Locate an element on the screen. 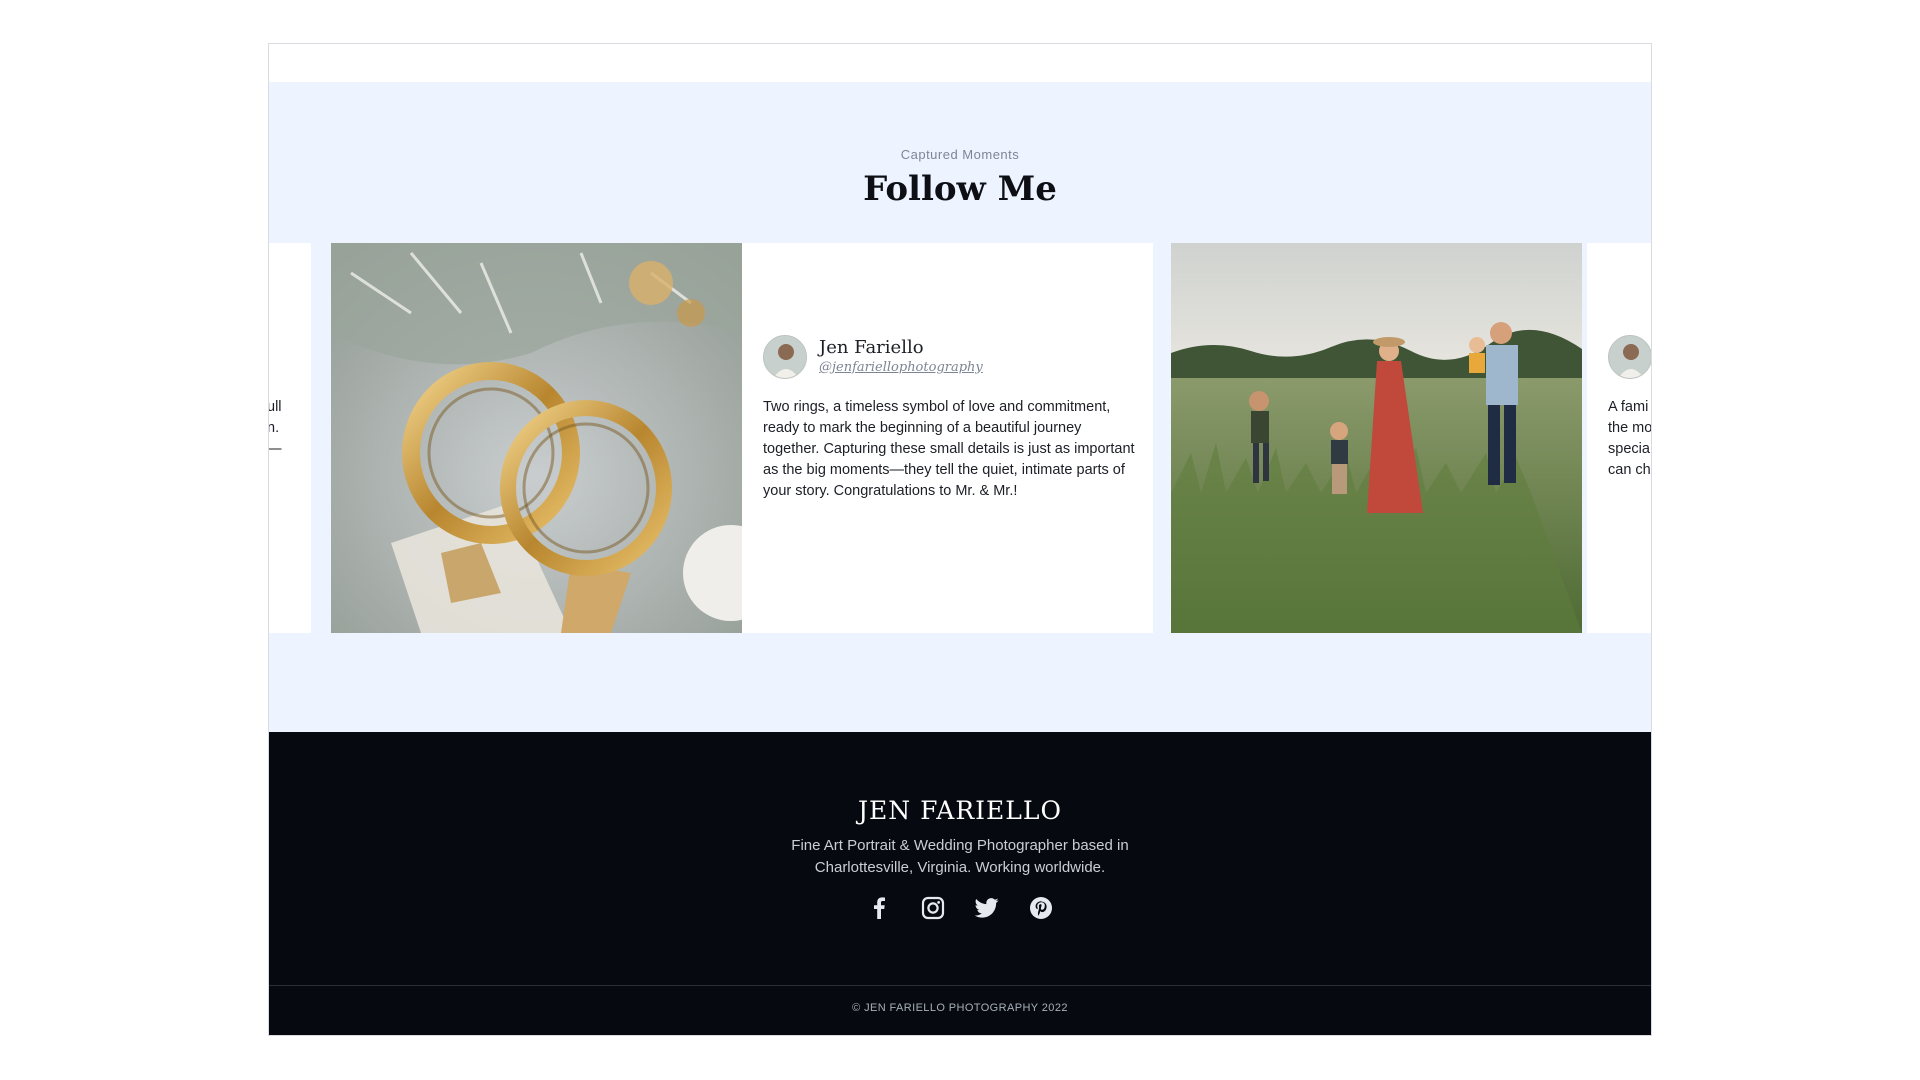 This screenshot has width=1920, height=1080. post-photo-family is located at coordinates (1376, 438).